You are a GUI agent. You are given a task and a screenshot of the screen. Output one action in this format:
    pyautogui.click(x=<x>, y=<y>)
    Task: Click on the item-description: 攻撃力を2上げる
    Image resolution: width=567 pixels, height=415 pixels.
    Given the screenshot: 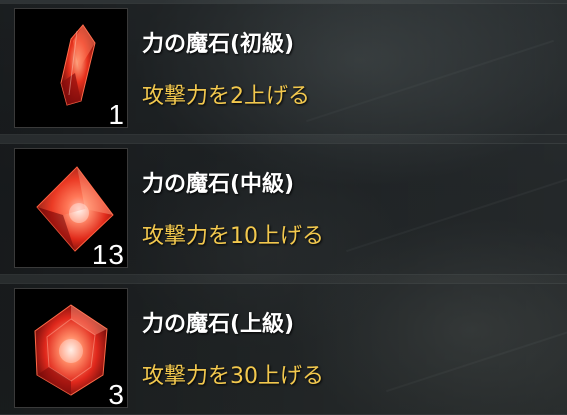 What is the action you would take?
    pyautogui.click(x=226, y=96)
    